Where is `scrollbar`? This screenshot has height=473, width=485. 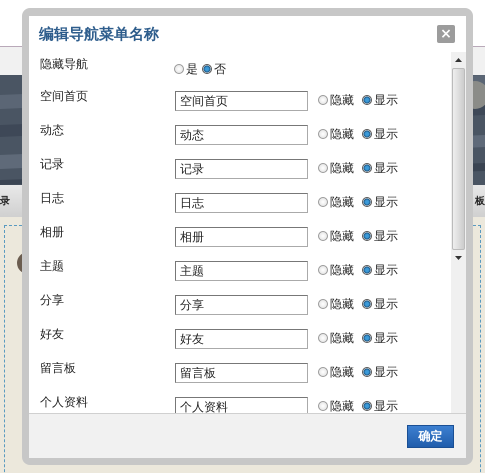 scrollbar is located at coordinates (458, 232).